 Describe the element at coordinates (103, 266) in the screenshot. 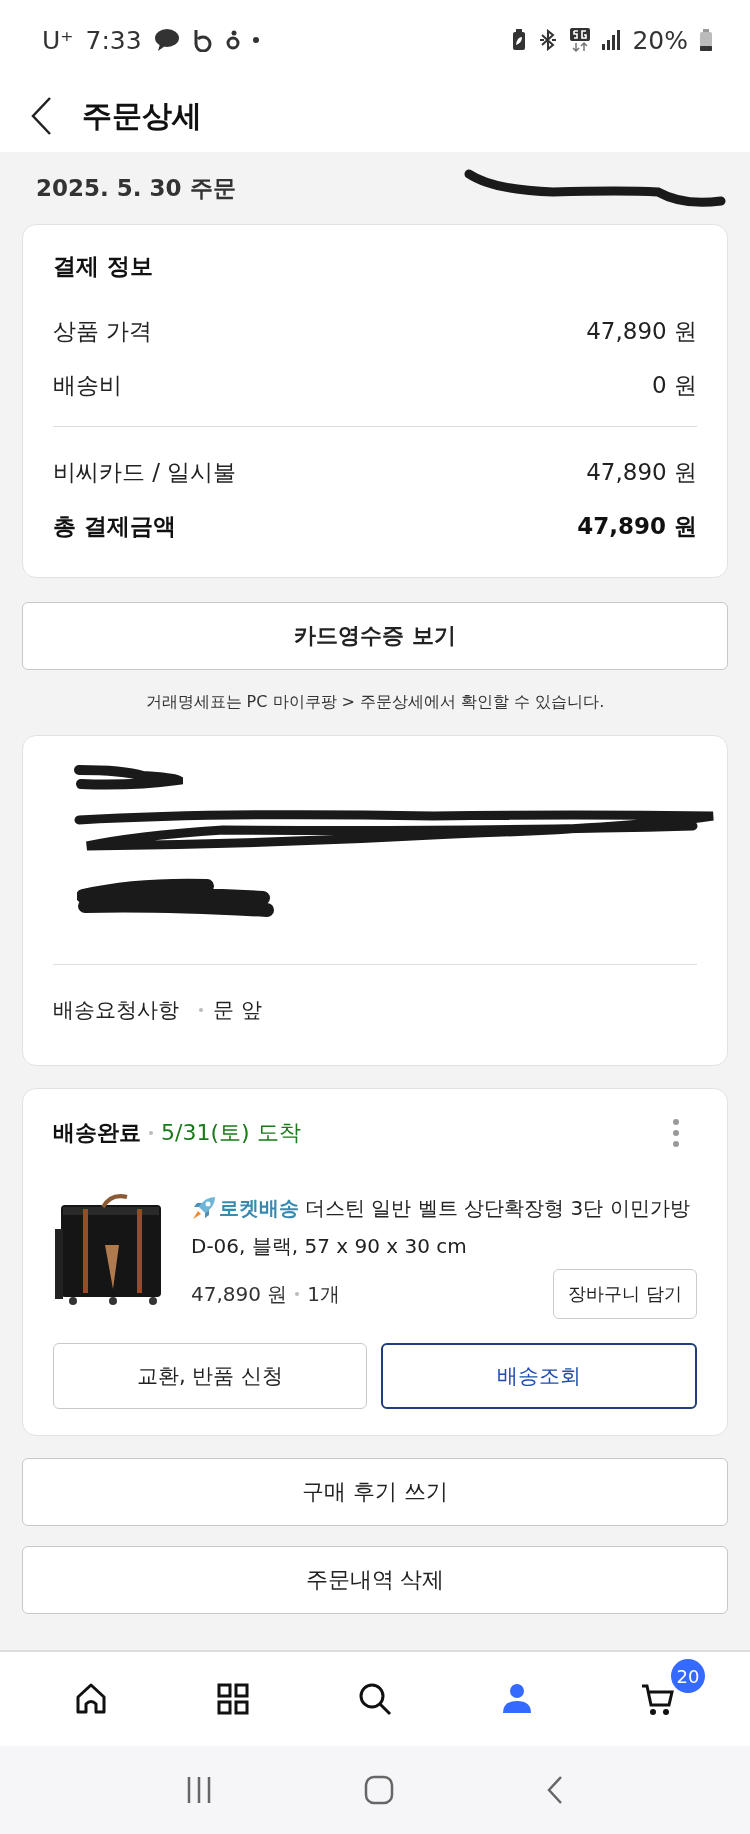

I see `section-title: 결제 정보` at that location.